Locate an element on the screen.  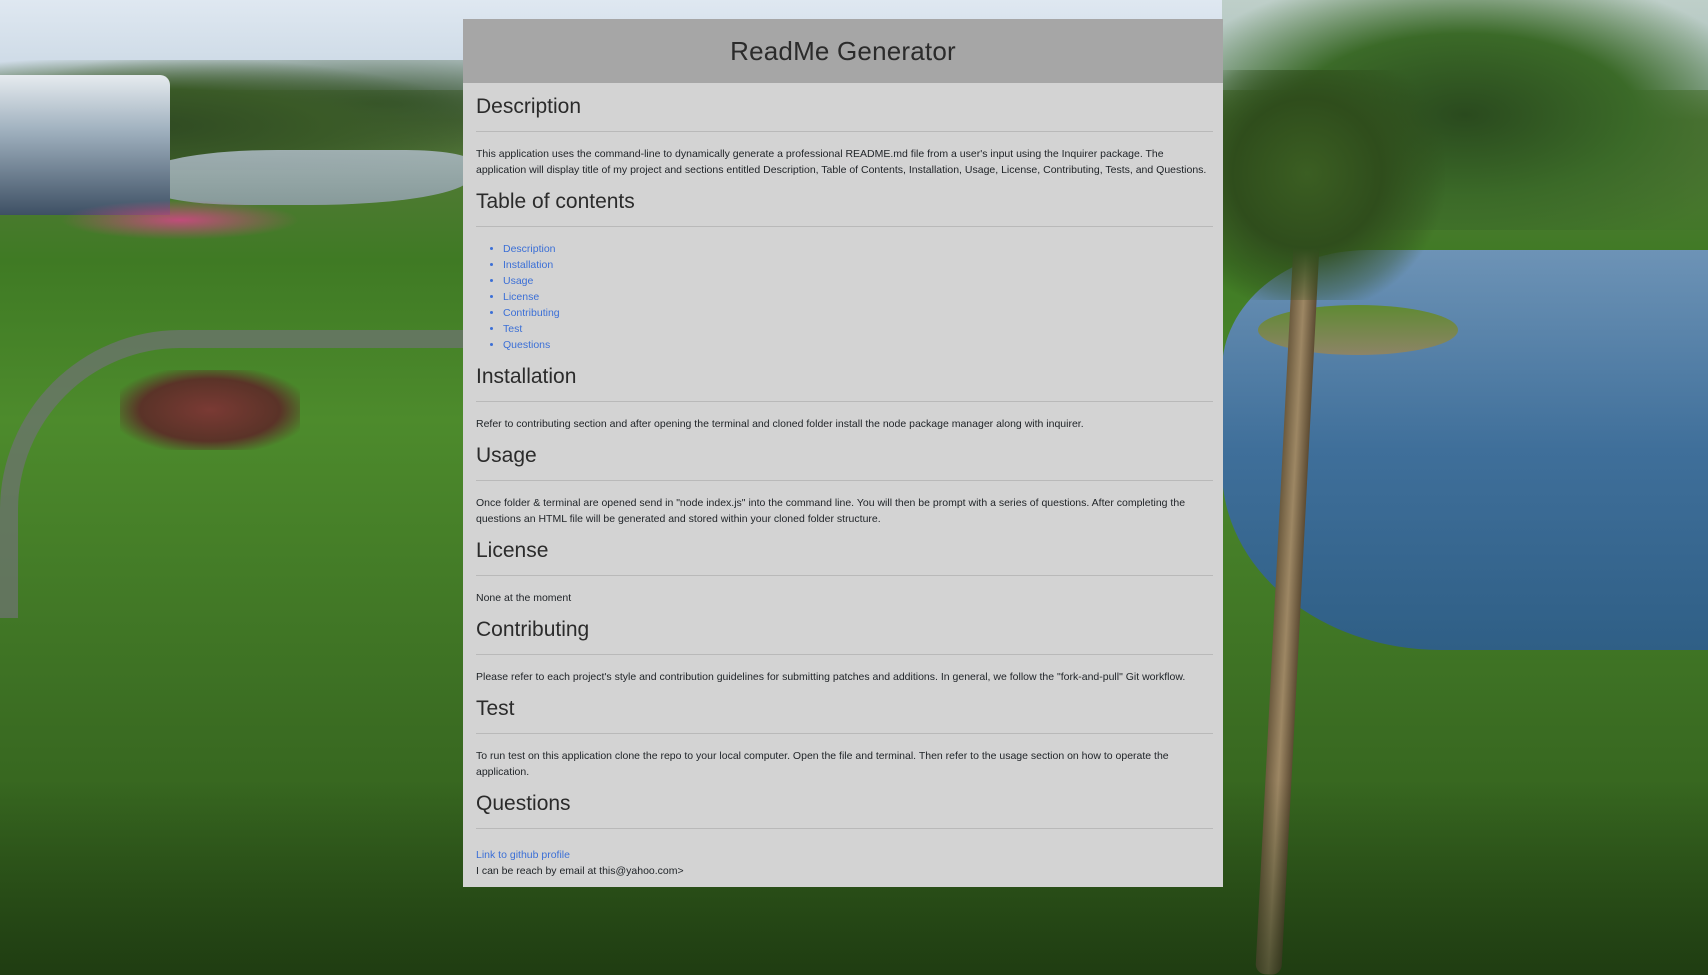
usage-divider is located at coordinates (844, 480).